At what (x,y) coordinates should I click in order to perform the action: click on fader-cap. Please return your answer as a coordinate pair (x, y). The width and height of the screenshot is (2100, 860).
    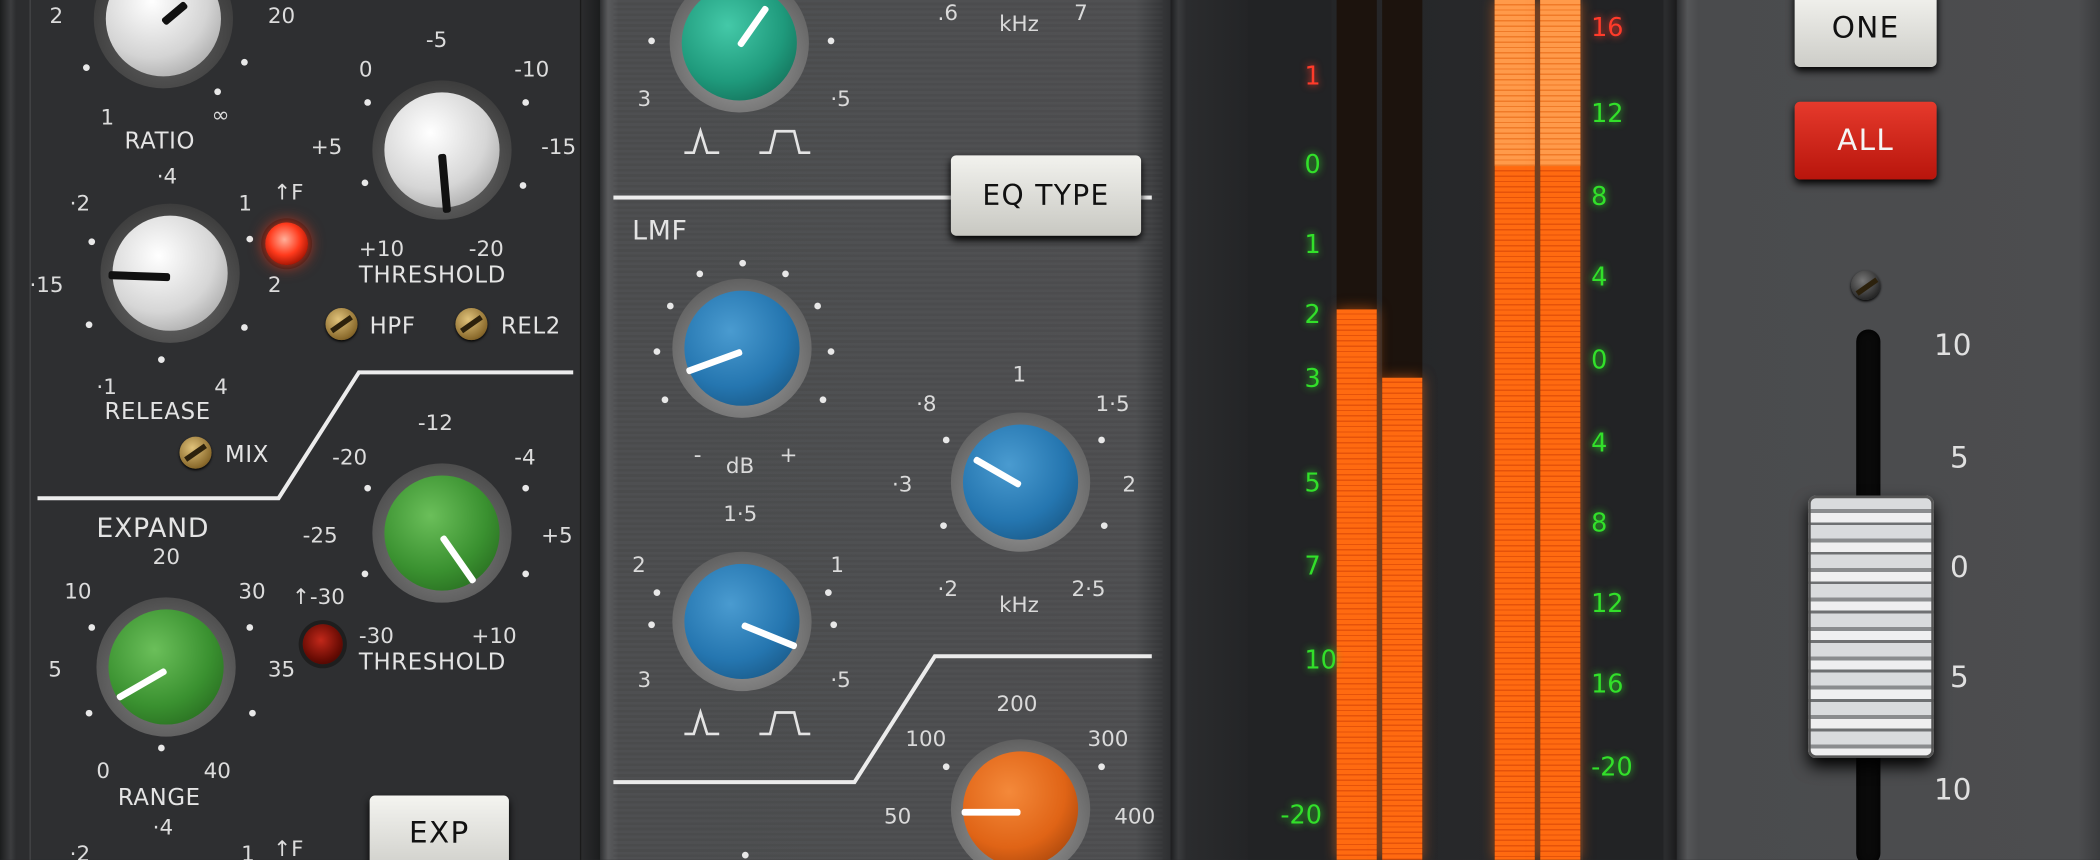
    Looking at the image, I should click on (1871, 627).